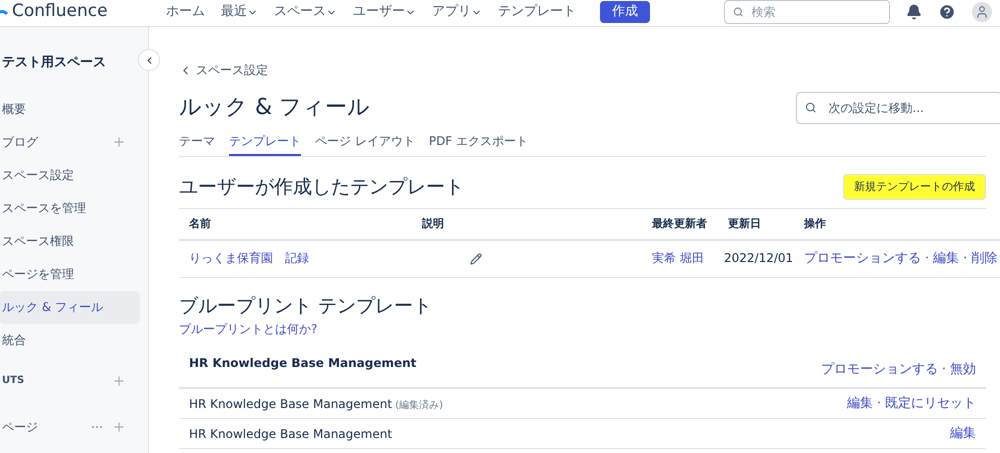  Describe the element at coordinates (70, 109) in the screenshot. I see `sidebar-item: 概要` at that location.